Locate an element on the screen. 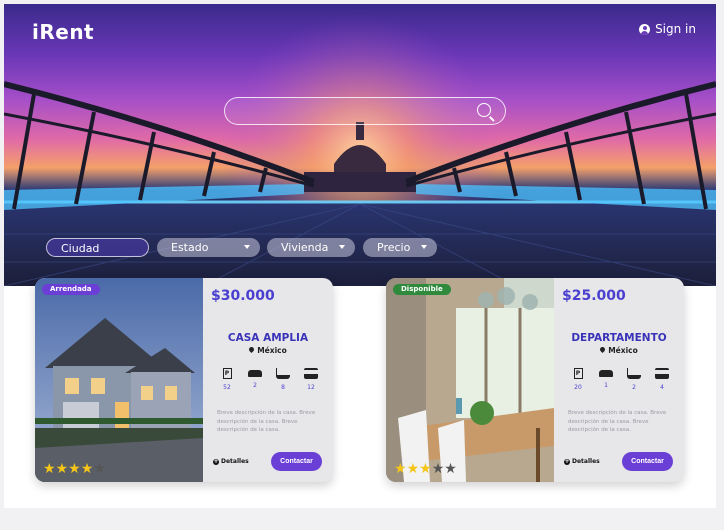 The height and width of the screenshot is (530, 724). signin-link: Sign in is located at coordinates (667, 29).